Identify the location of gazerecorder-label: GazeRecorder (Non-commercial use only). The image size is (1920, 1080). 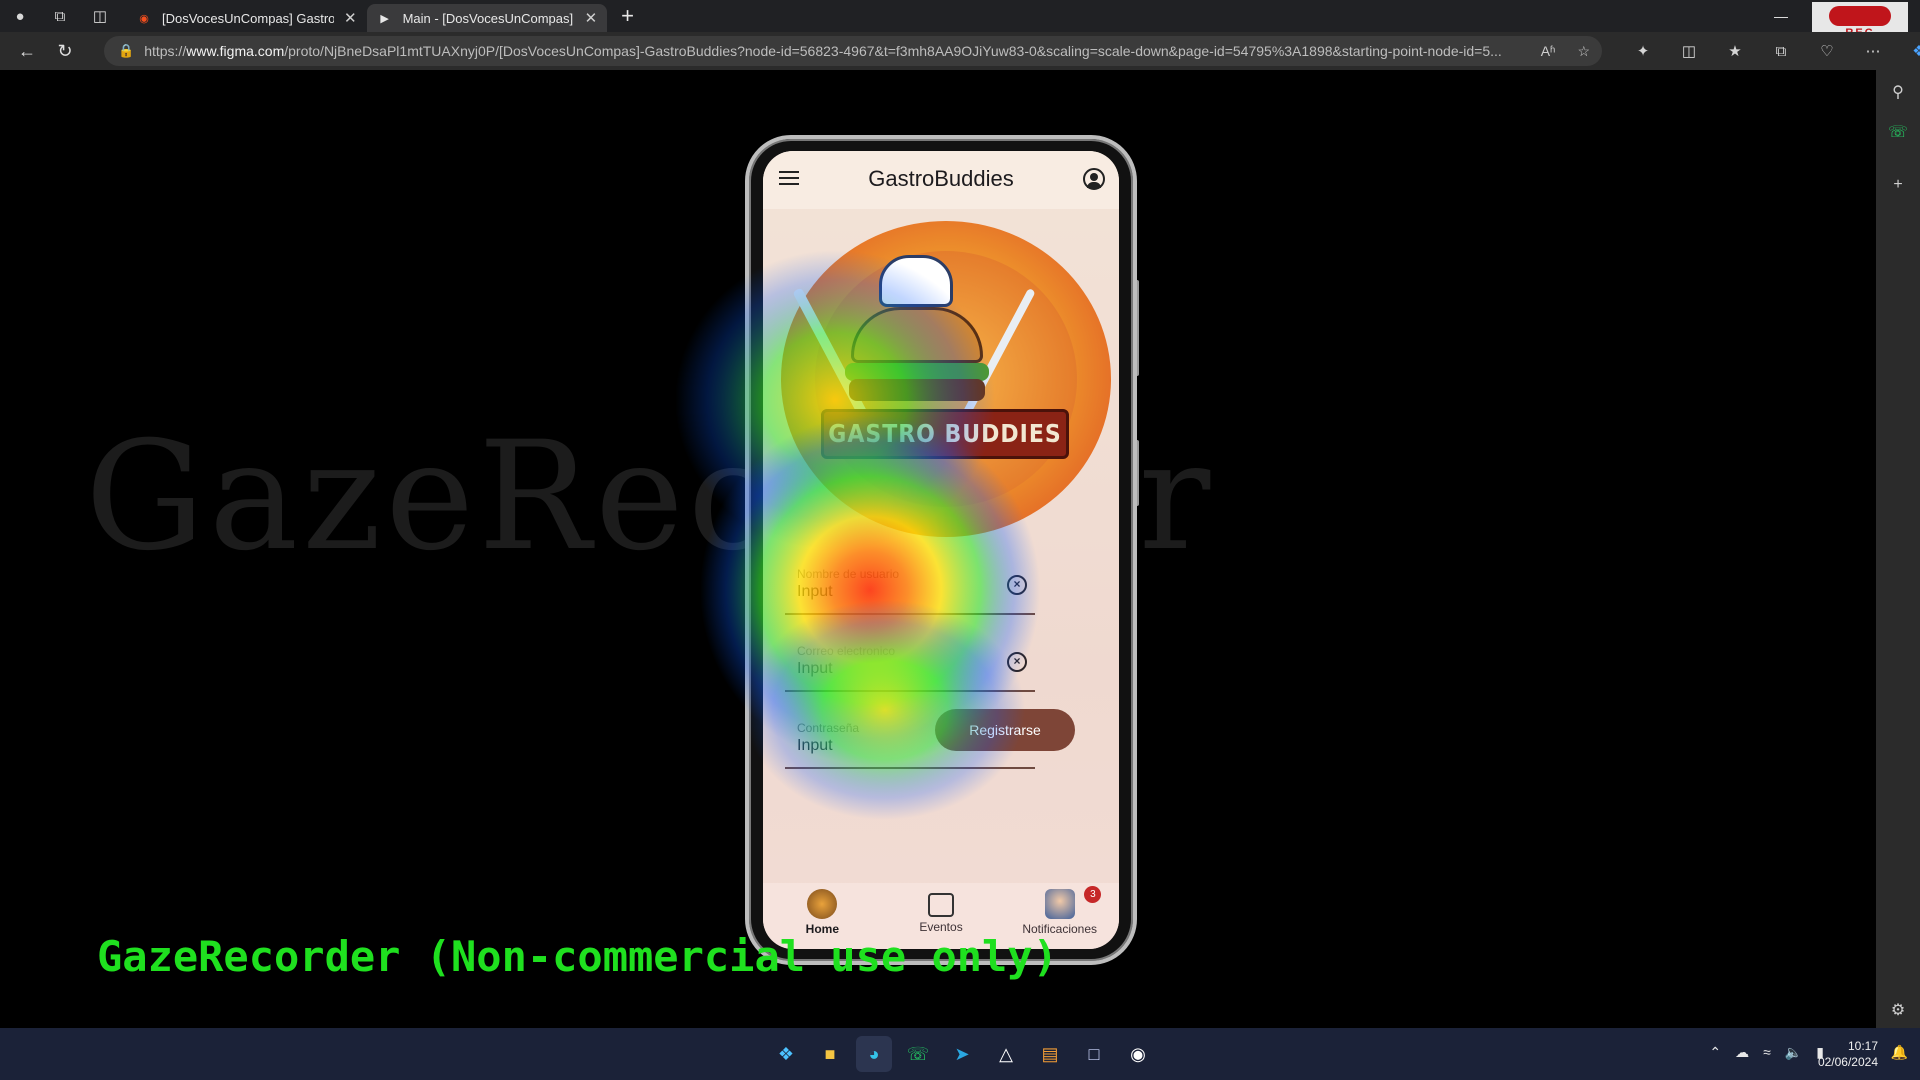
(577, 956).